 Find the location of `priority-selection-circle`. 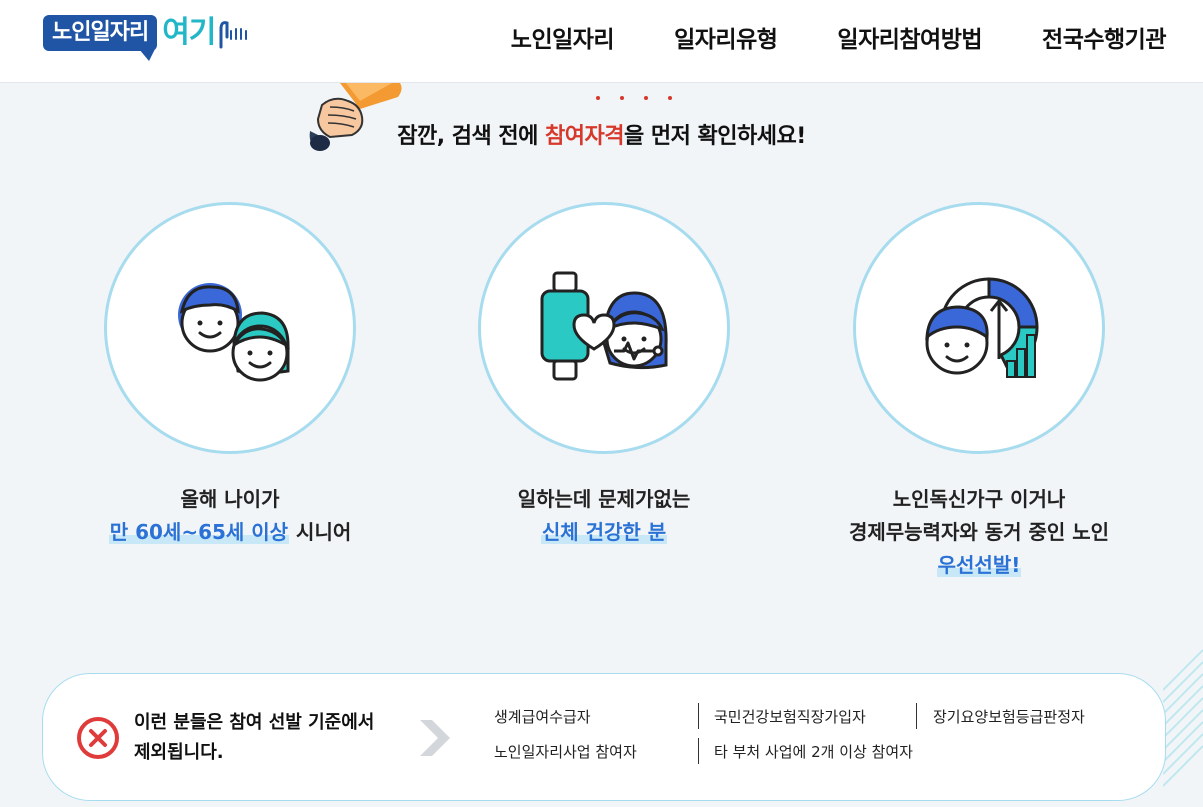

priority-selection-circle is located at coordinates (979, 328).